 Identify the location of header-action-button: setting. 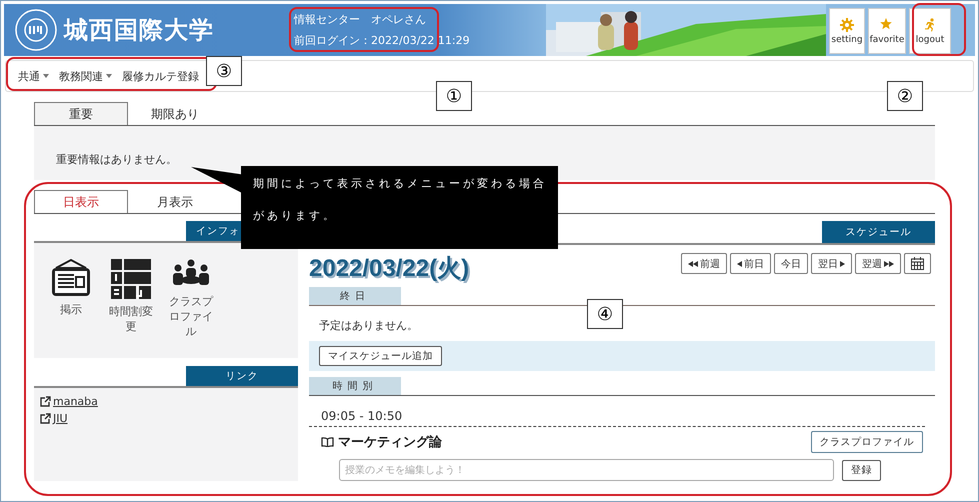
(847, 31).